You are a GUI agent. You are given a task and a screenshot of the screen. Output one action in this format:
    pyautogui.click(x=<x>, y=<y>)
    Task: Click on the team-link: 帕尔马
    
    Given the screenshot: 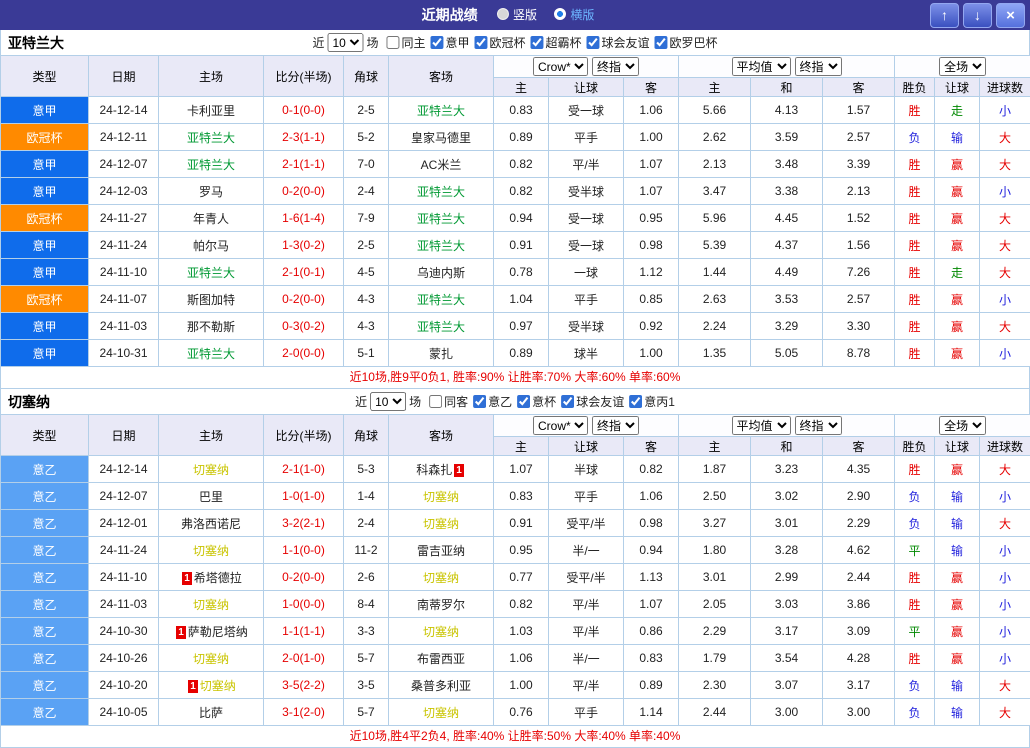 What is the action you would take?
    pyautogui.click(x=211, y=246)
    